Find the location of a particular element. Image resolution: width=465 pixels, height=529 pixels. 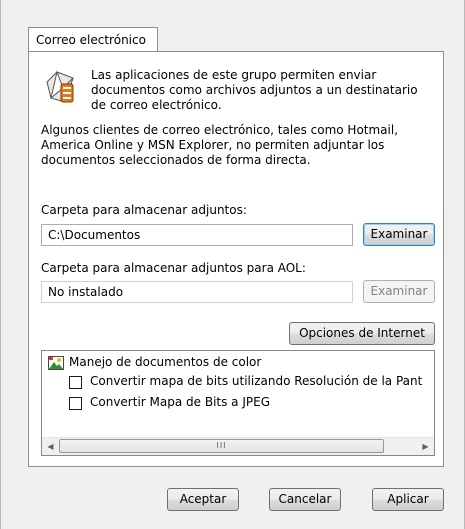

tab-email-label: Correo electrónico is located at coordinates (91, 40).